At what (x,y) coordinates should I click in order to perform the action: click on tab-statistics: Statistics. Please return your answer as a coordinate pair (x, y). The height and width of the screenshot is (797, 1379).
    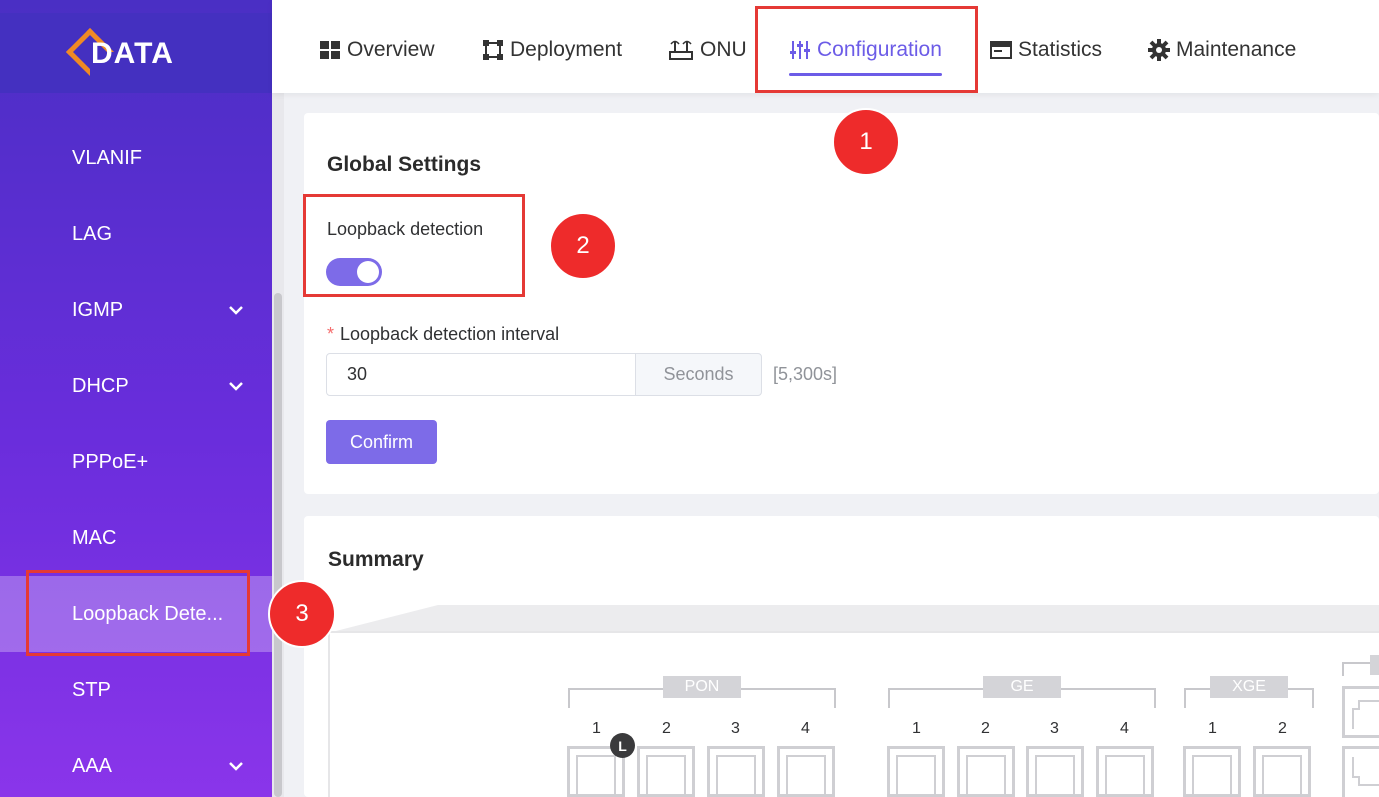
    Looking at the image, I should click on (1046, 50).